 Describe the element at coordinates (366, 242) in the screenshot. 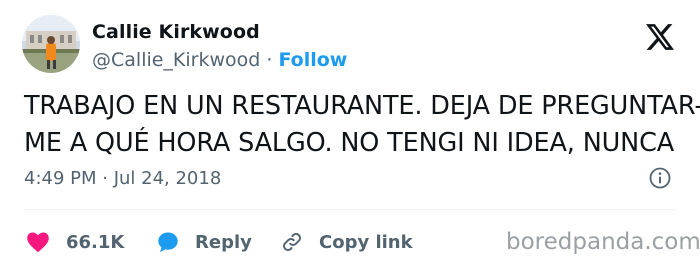

I see `copy-link-label: Copy link` at that location.